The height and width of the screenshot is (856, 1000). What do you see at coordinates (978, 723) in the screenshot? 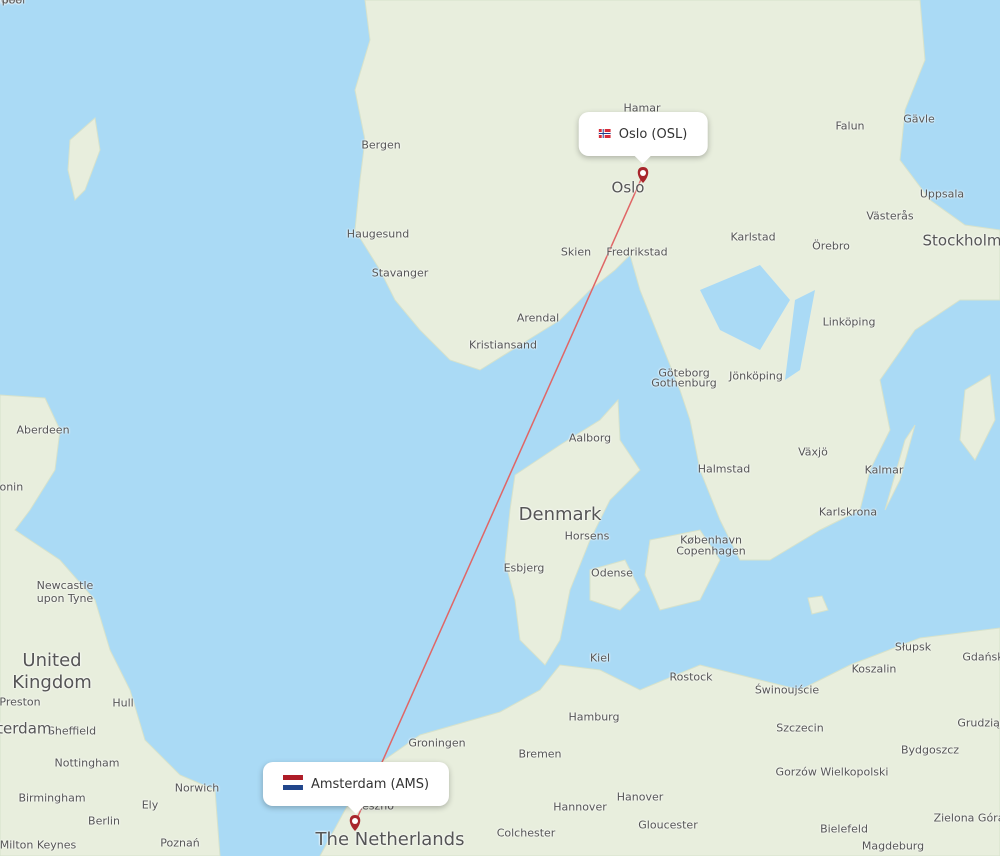
I see `city-label: Grudziądz` at bounding box center [978, 723].